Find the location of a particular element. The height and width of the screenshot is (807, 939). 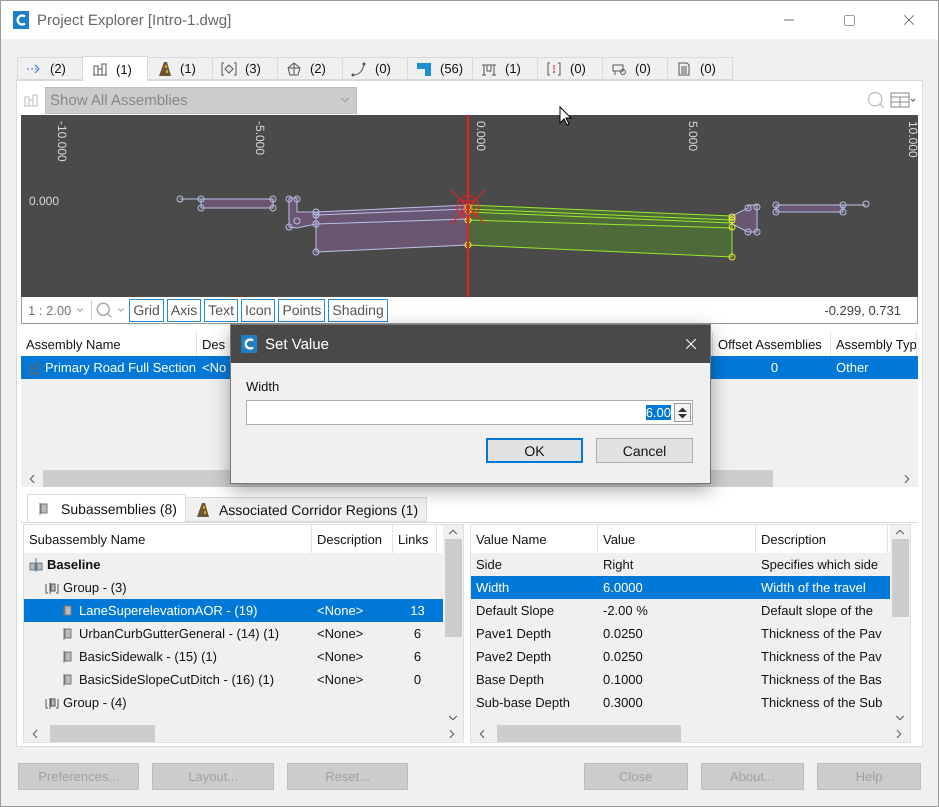

dialog-button: Cancel is located at coordinates (644, 450).